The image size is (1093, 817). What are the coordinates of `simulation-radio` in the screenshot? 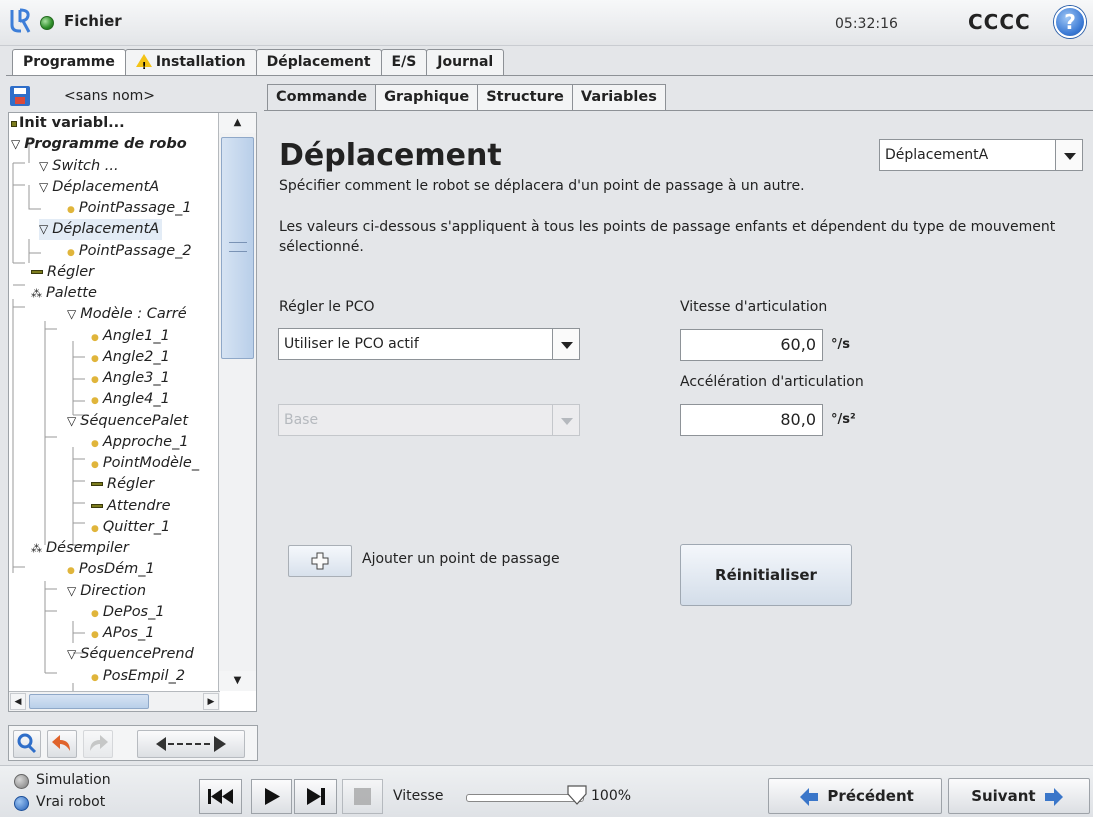 It's located at (21, 781).